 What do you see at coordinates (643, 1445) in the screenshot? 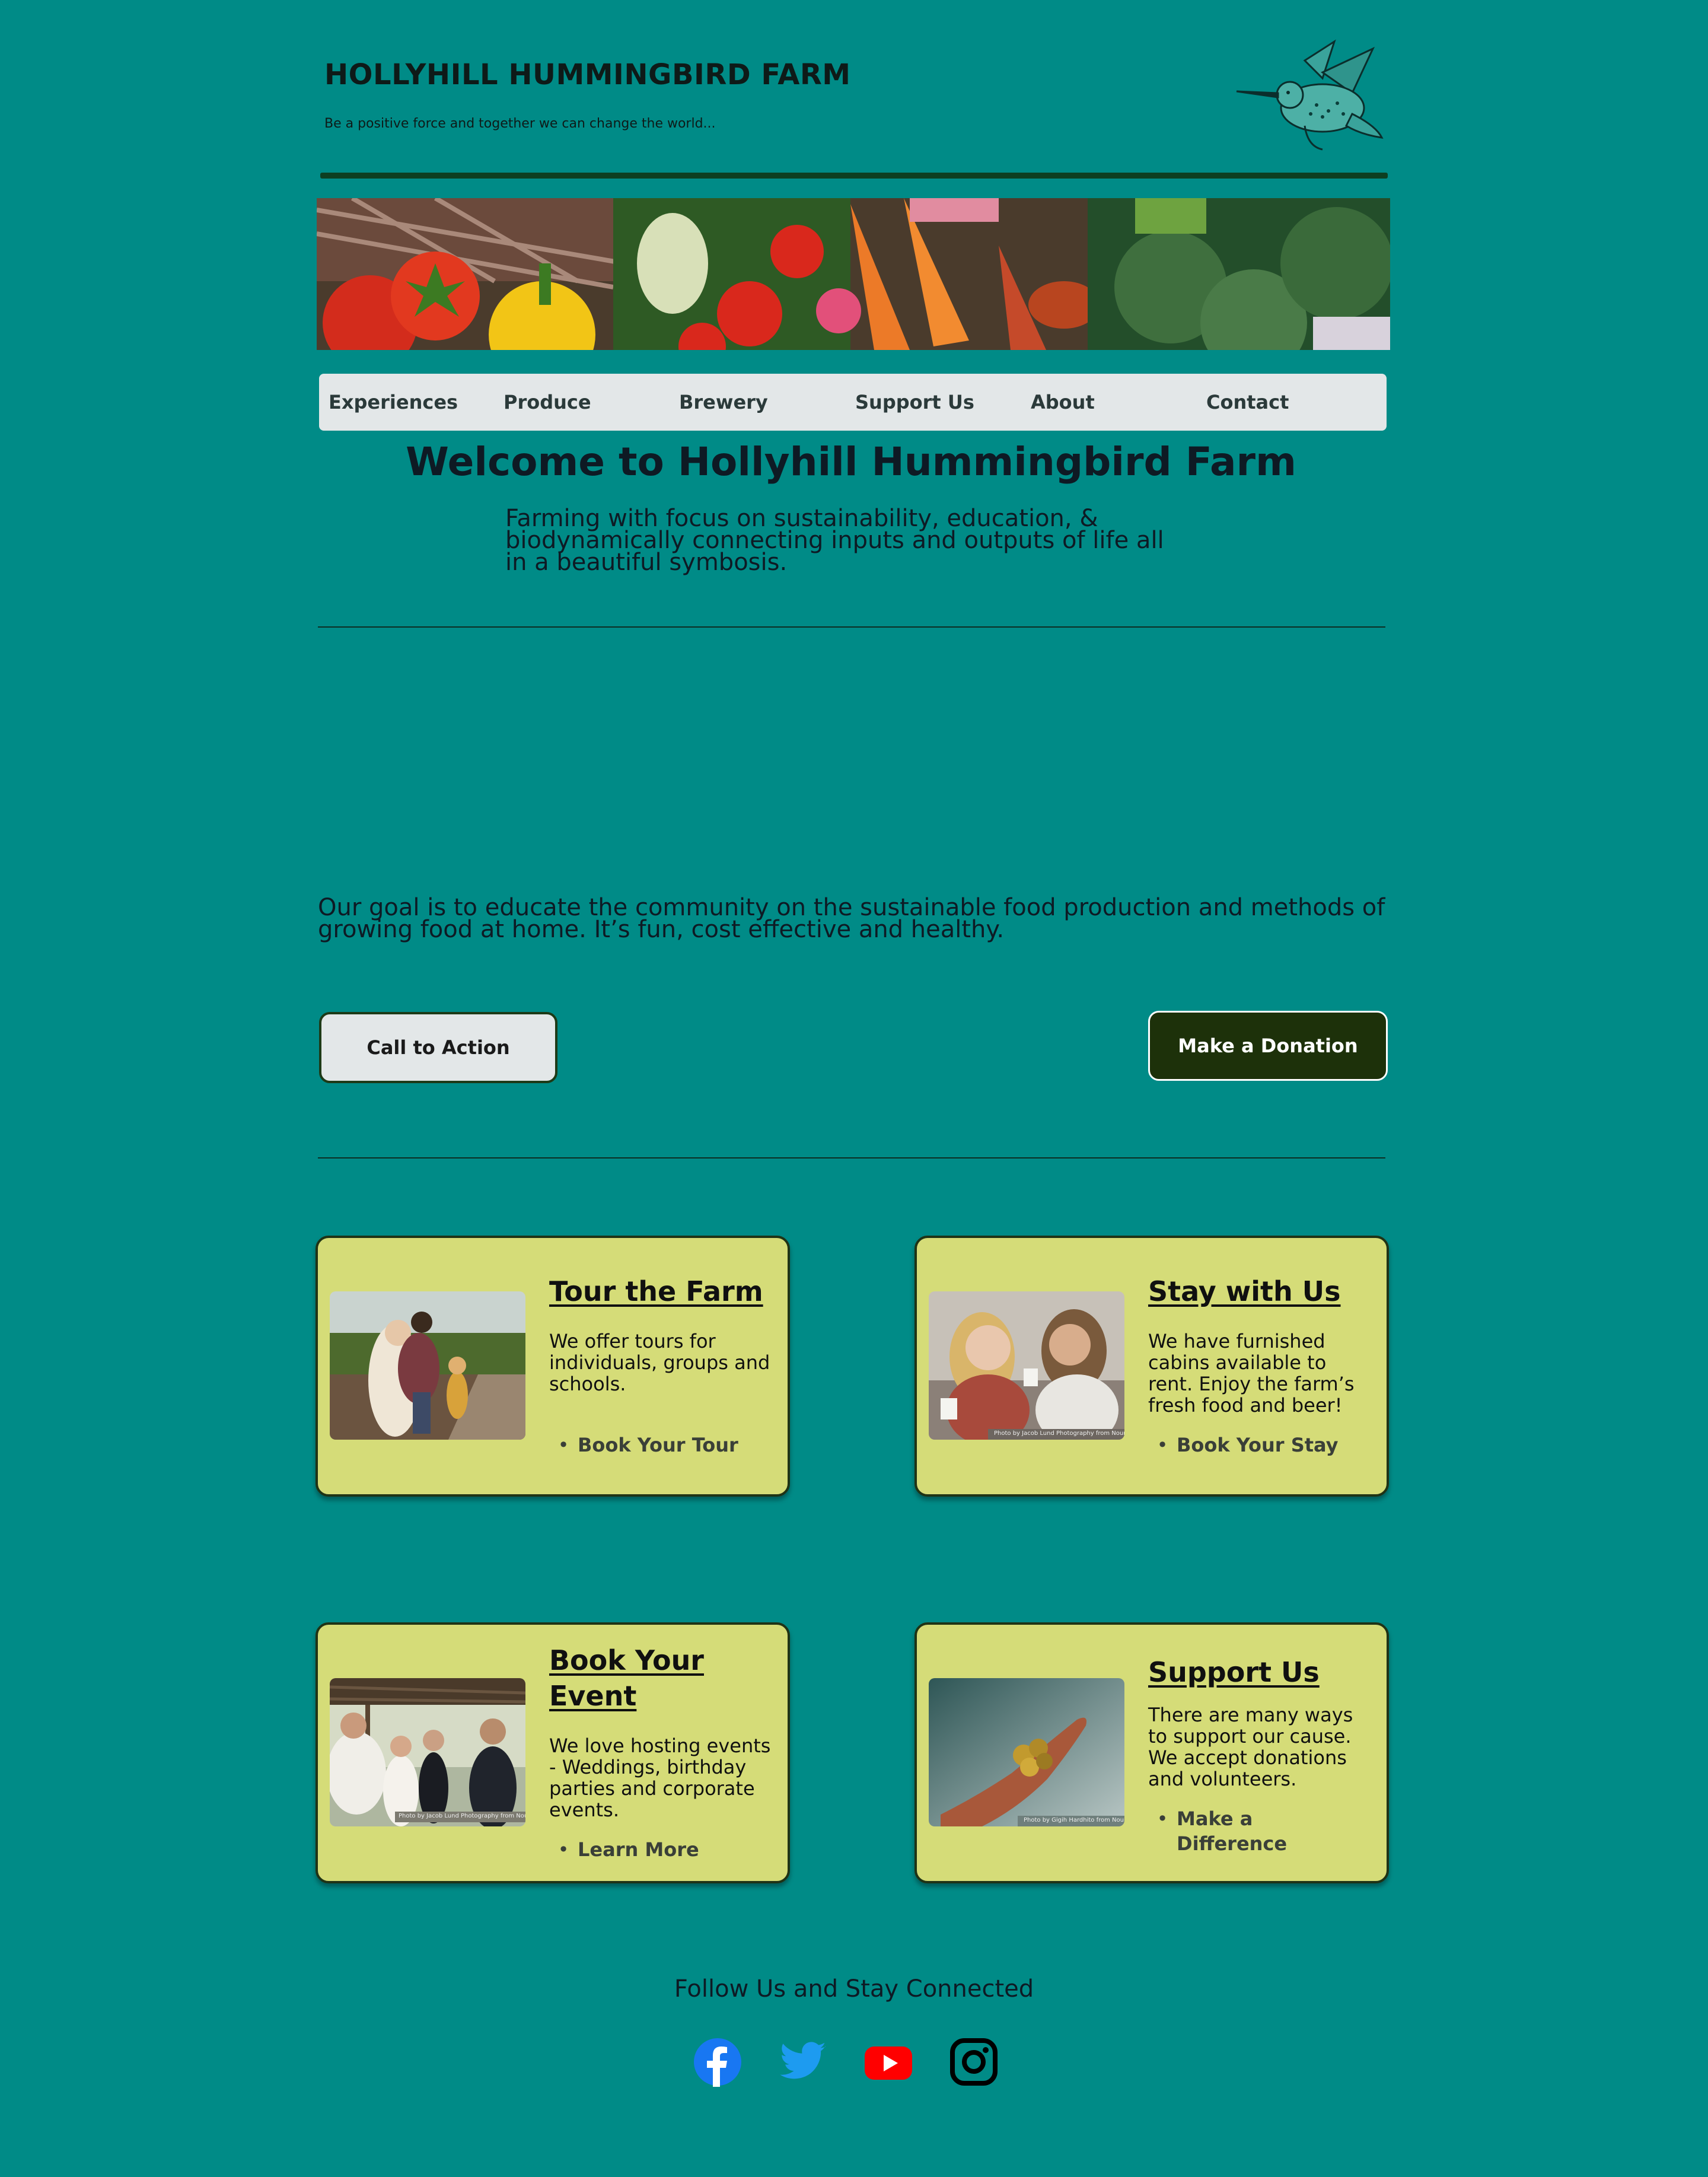
I see `book-your-tour-link: • Book Your Tour` at bounding box center [643, 1445].